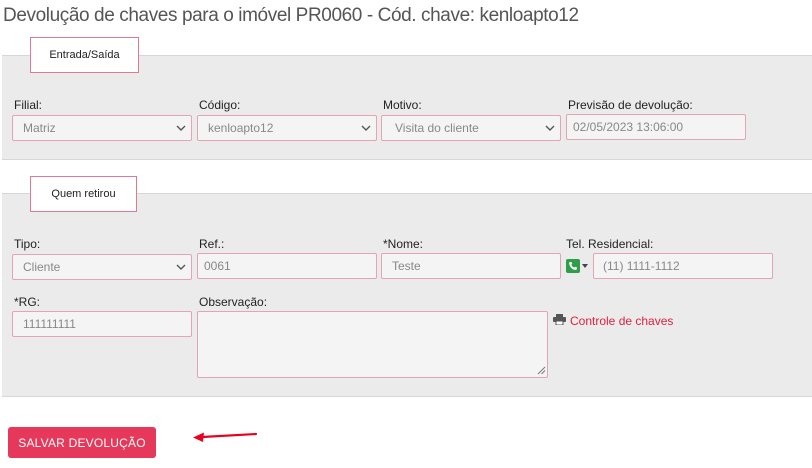 This screenshot has height=468, width=812. Describe the element at coordinates (233, 302) in the screenshot. I see `observacao-label: Observação:` at that location.